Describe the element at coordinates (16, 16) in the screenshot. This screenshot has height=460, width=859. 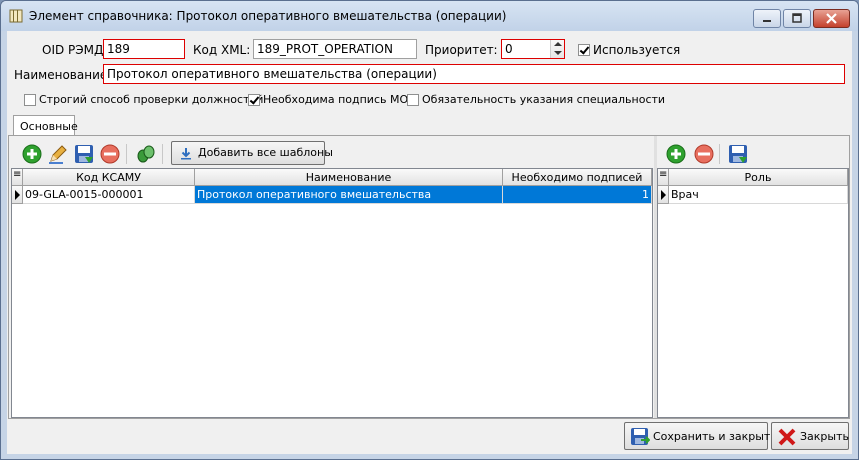
I see `app-icon` at that location.